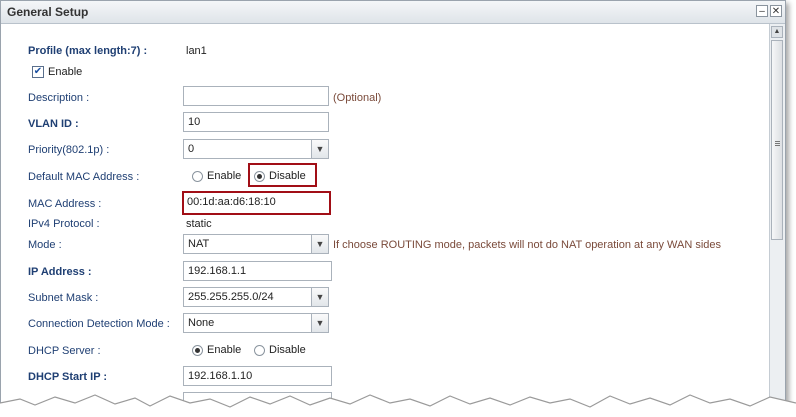 This screenshot has width=796, height=417. Describe the element at coordinates (201, 323) in the screenshot. I see `connection-detection-selected-value: None` at that location.